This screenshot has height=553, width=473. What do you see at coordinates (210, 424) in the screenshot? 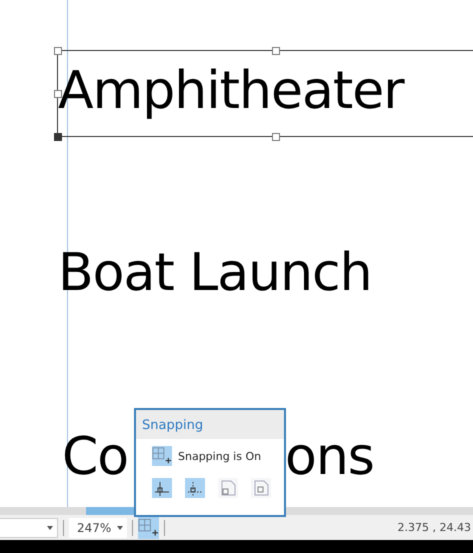
I see `popup-title: Snapping` at bounding box center [210, 424].